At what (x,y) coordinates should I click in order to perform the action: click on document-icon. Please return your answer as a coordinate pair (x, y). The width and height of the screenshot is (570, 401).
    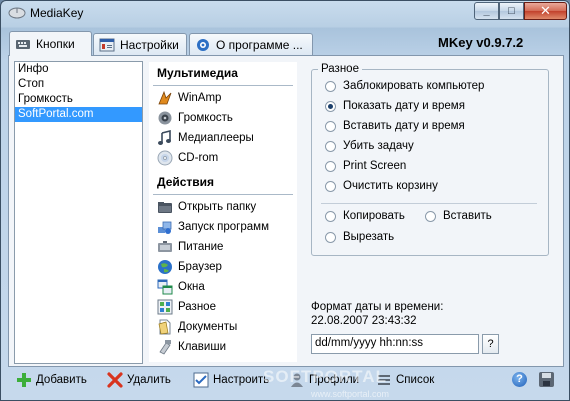
    Looking at the image, I should click on (164, 327).